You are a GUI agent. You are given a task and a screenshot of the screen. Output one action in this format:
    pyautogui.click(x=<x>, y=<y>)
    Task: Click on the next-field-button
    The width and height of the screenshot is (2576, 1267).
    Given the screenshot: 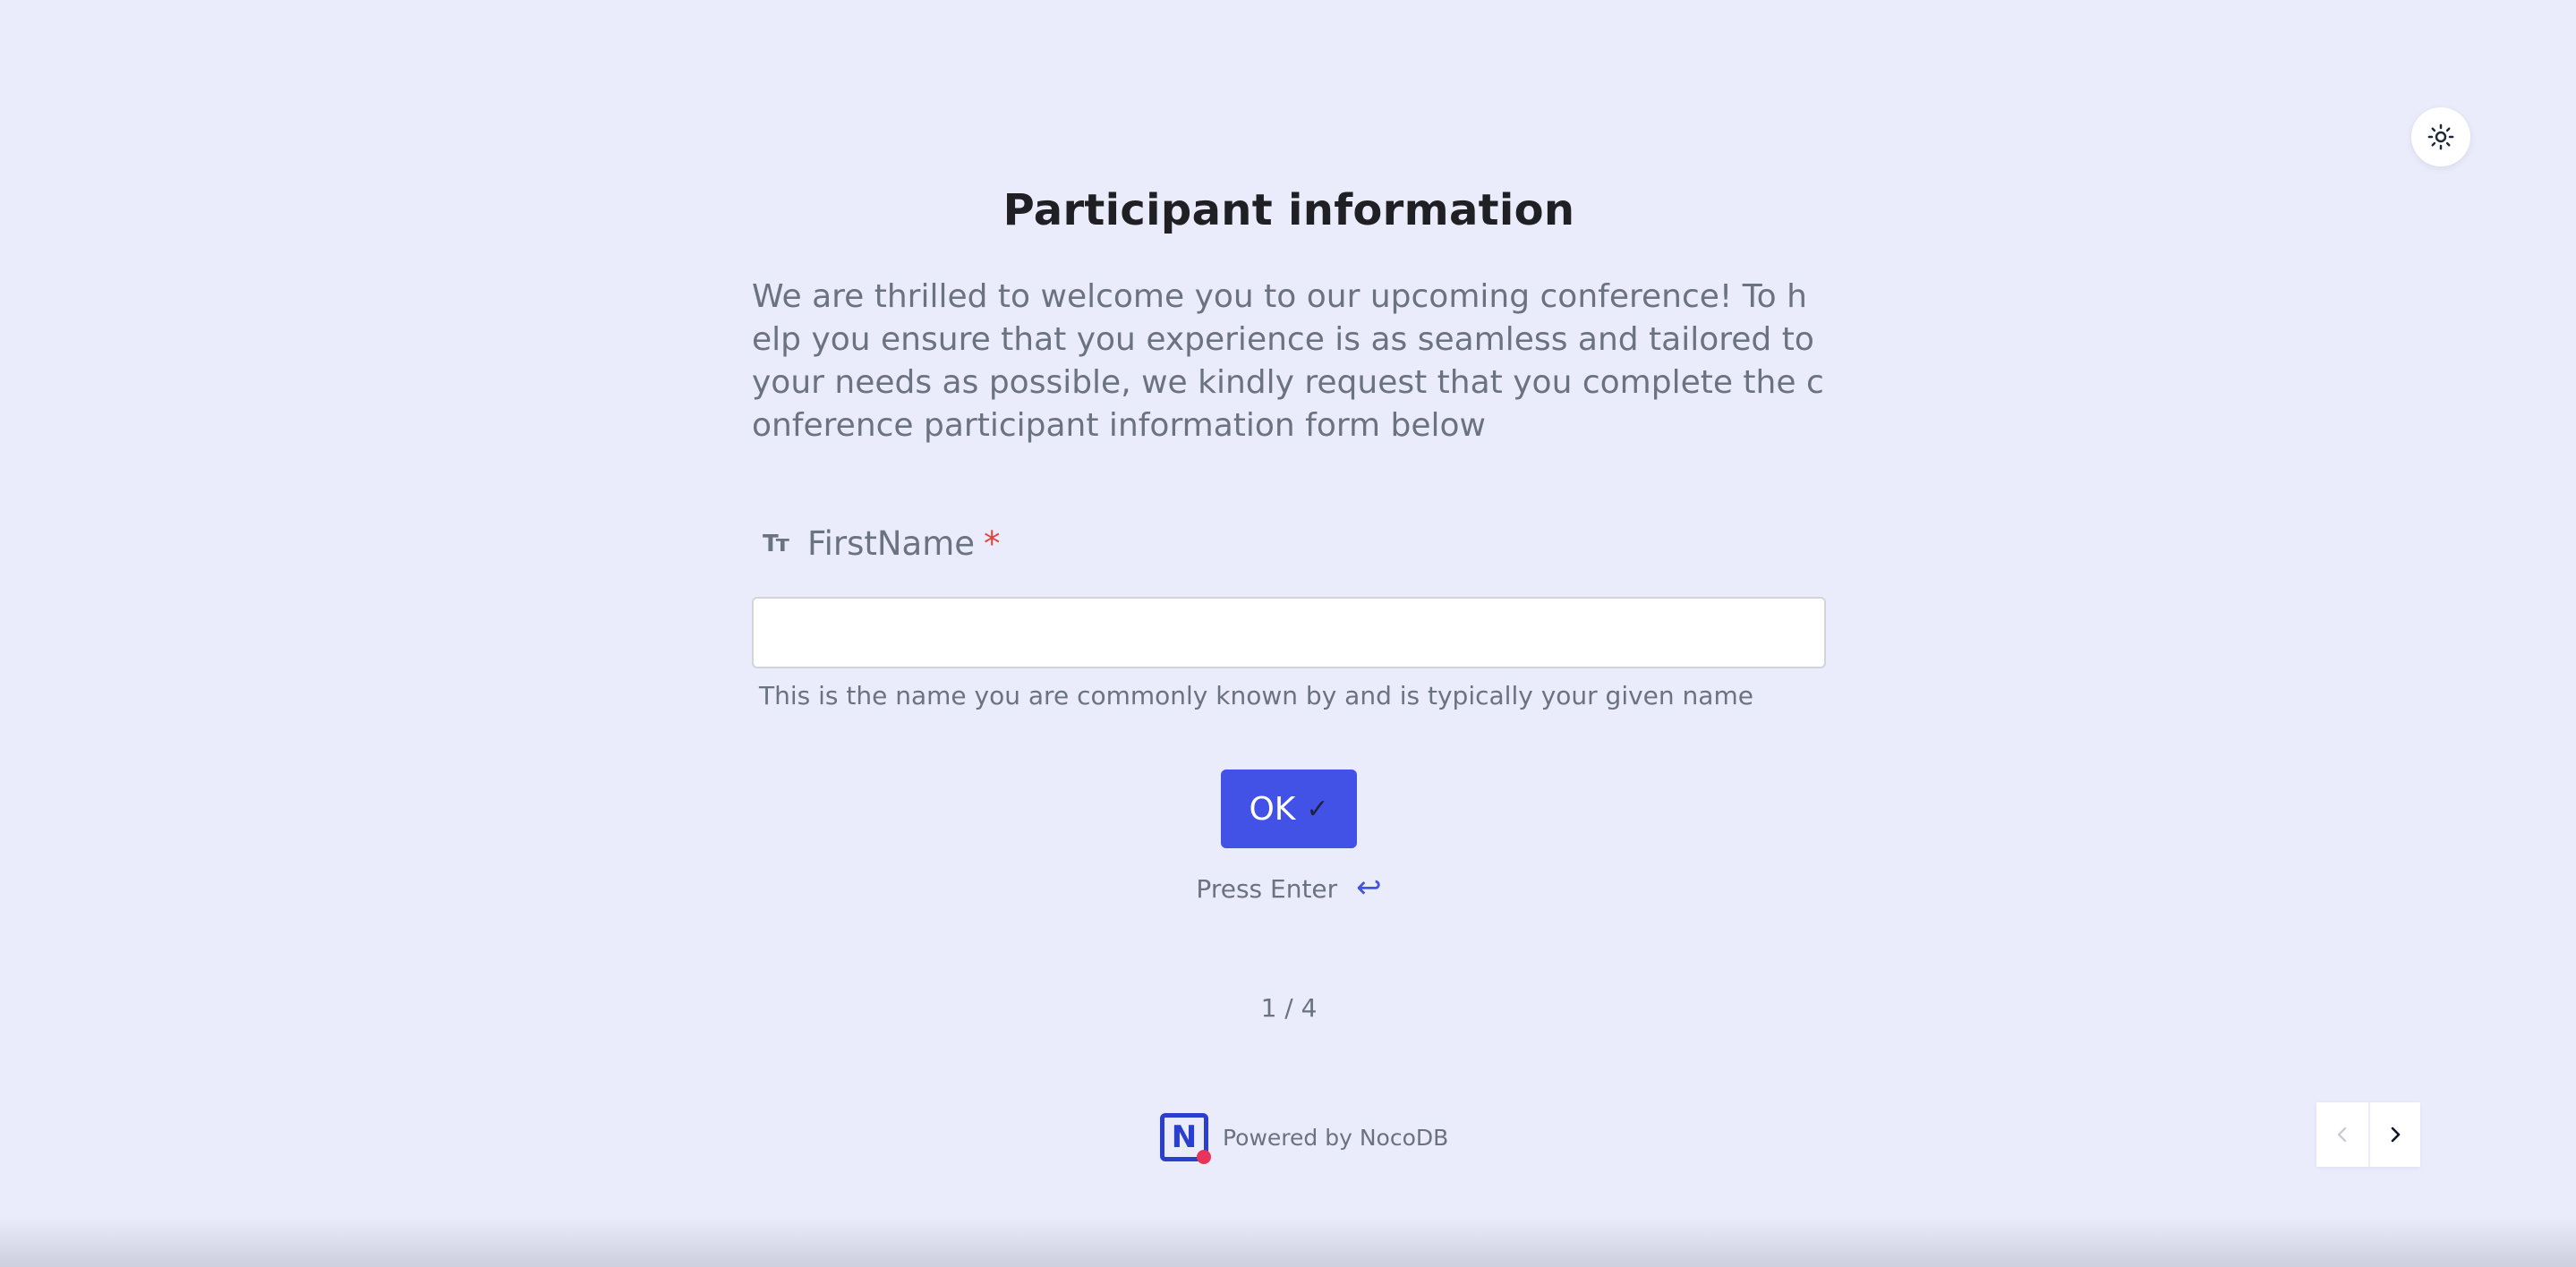 What is the action you would take?
    pyautogui.click(x=2394, y=1135)
    